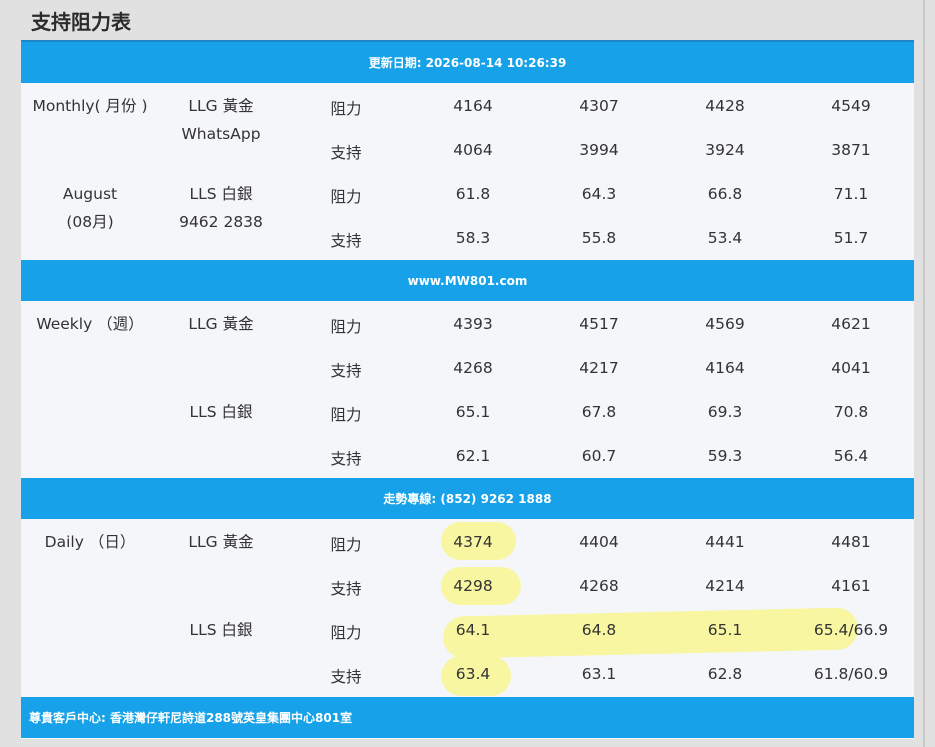  Describe the element at coordinates (725, 542) in the screenshot. I see `value-cell: 4441` at that location.